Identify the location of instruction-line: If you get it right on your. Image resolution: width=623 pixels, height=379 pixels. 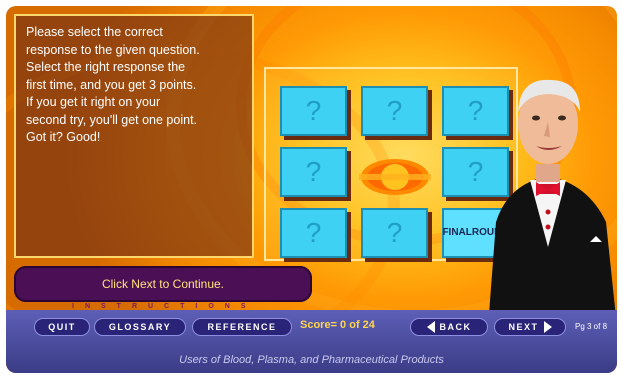
(93, 102).